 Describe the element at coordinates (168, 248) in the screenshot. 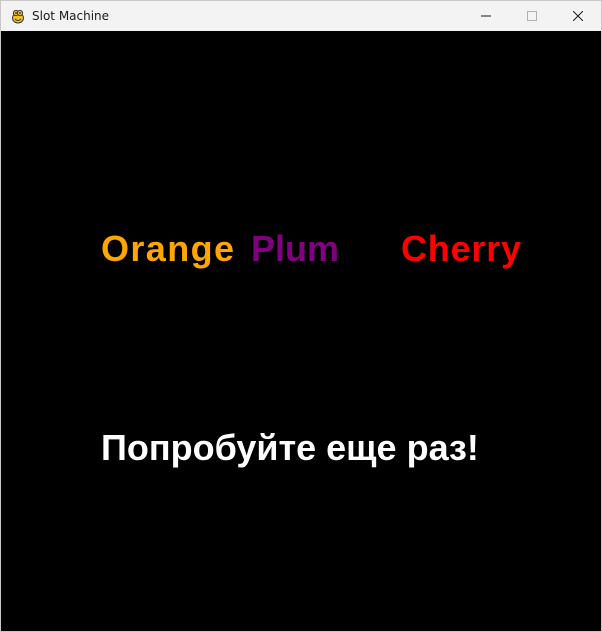

I see `reel-1-symbol: Orange` at that location.